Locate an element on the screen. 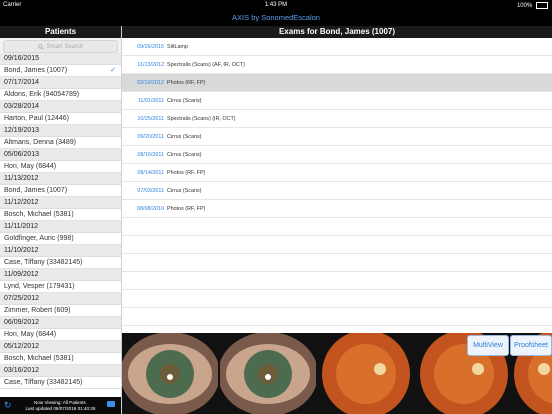 Image resolution: width=552 pixels, height=414 pixels. patient-name: Bond, James (1007) is located at coordinates (36, 70).